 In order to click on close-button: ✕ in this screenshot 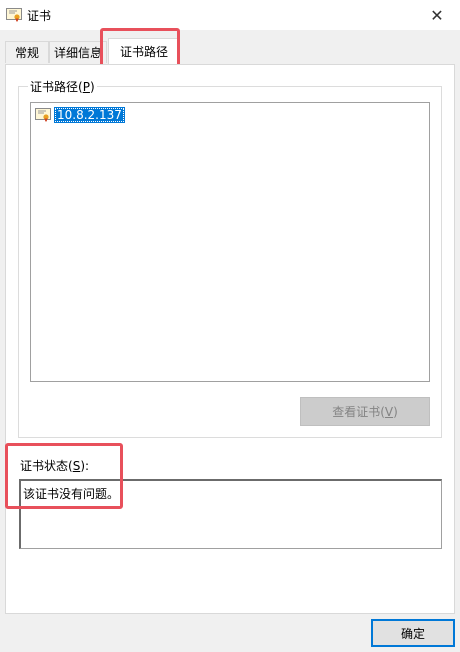, I will do `click(437, 15)`.